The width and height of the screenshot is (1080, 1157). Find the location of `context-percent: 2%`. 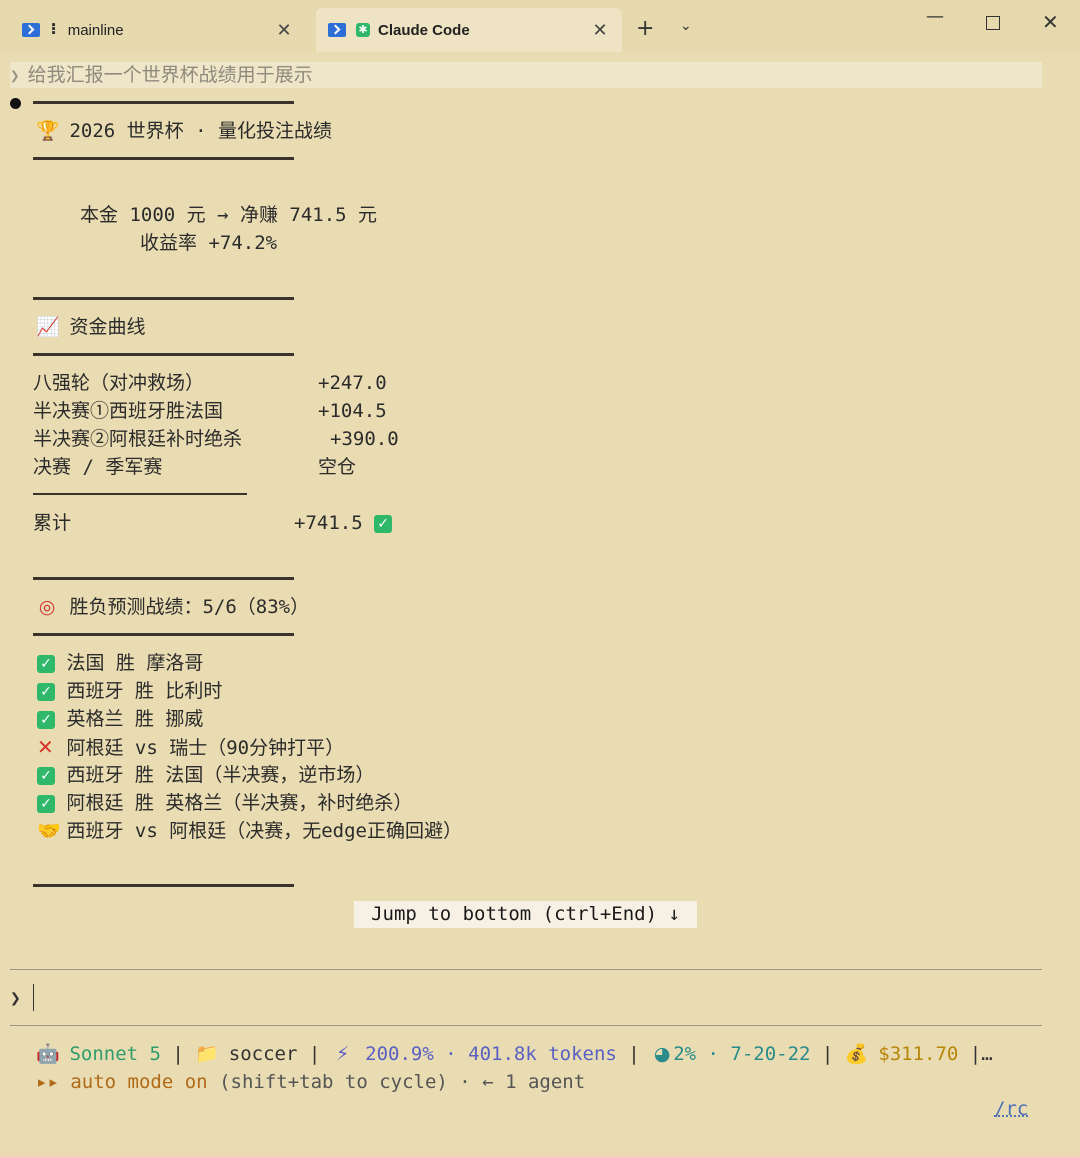

context-percent: 2% is located at coordinates (685, 1054).